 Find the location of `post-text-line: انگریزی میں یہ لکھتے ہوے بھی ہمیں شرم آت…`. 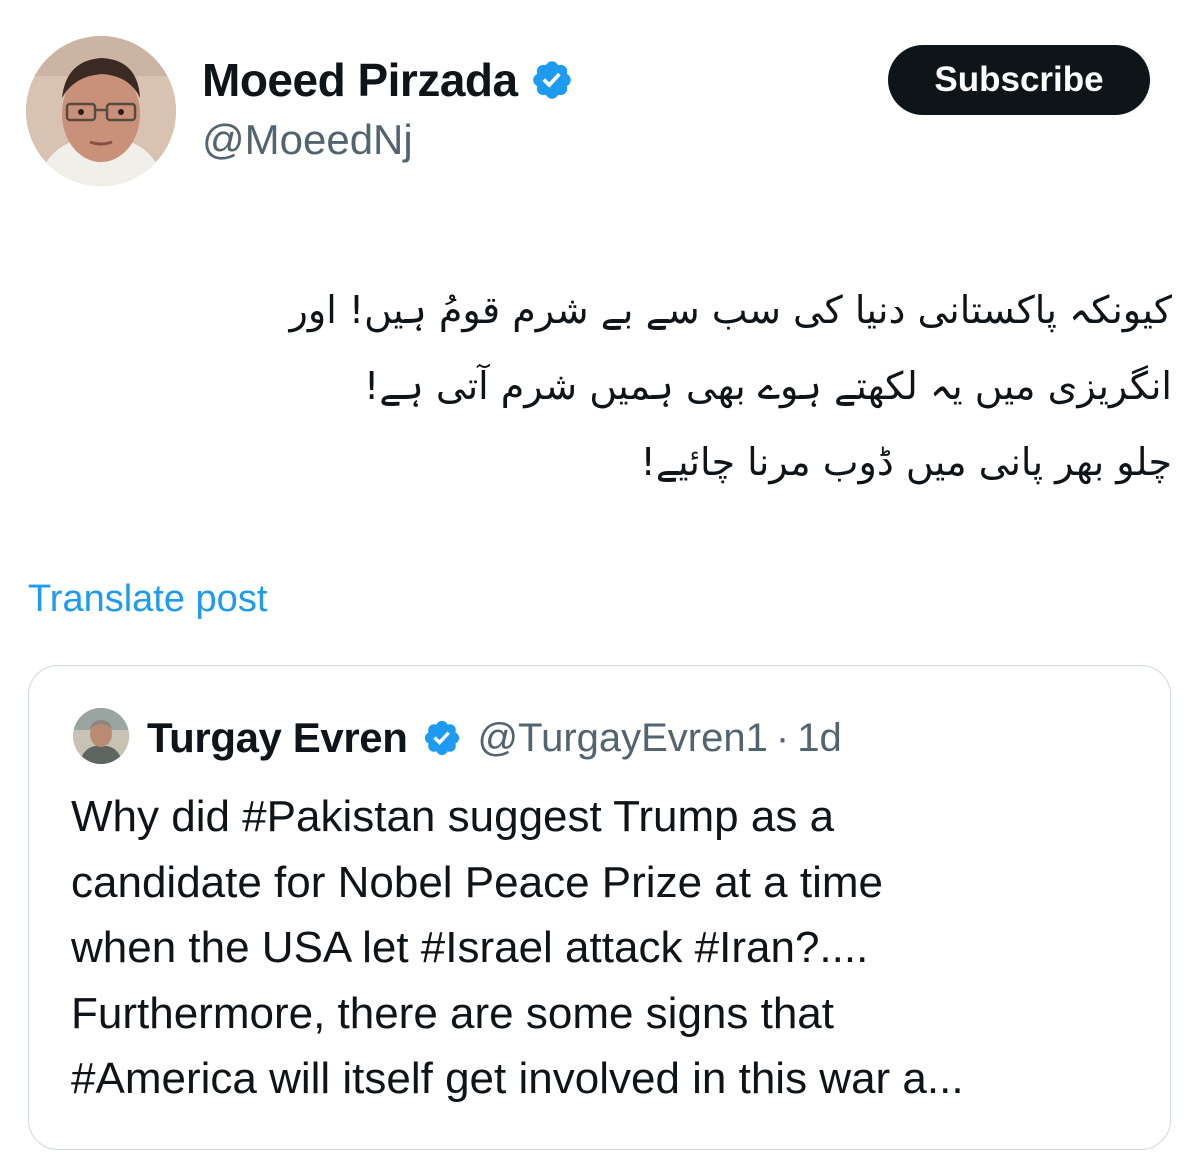

post-text-line: انگریزی میں یہ لکھتے ہوے بھی ہمیں شرم آت… is located at coordinates (768, 386).